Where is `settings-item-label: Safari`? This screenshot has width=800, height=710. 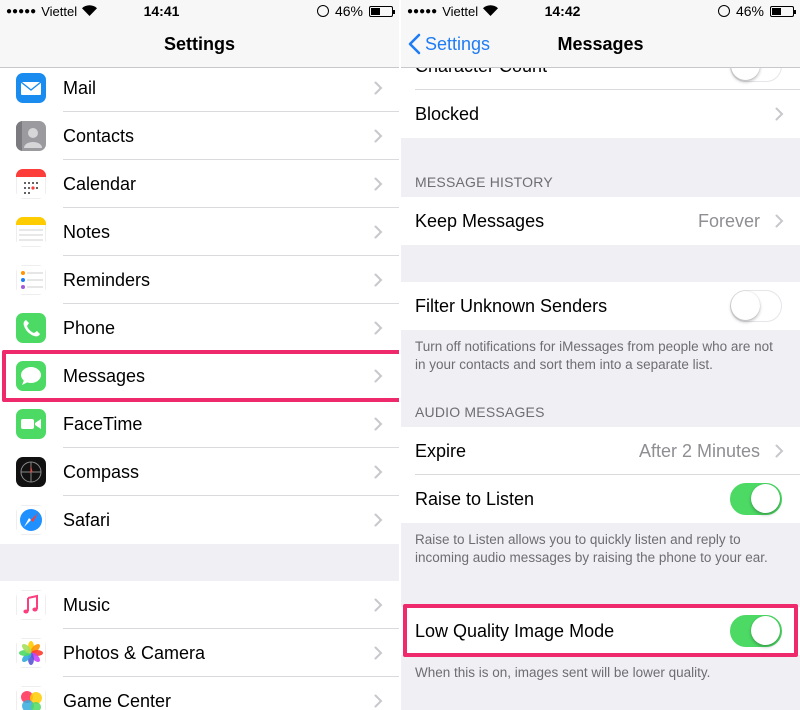 settings-item-label: Safari is located at coordinates (87, 519).